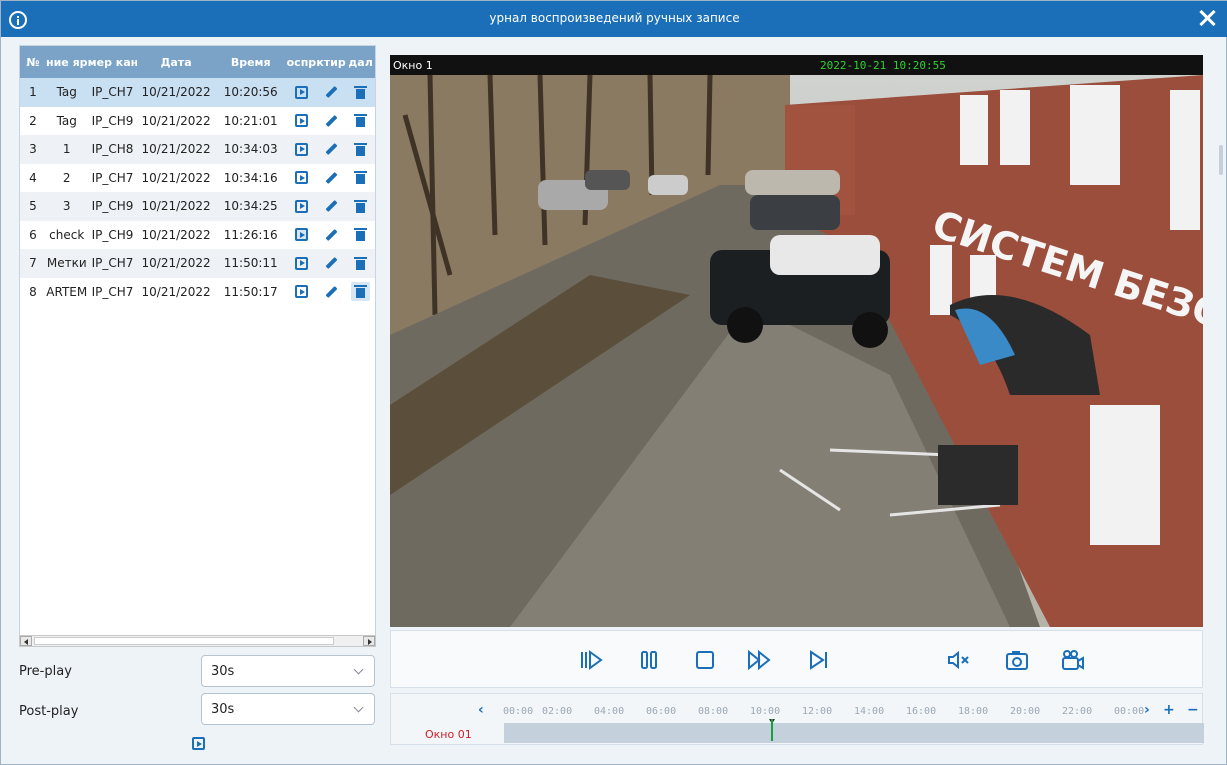  What do you see at coordinates (1193, 710) in the screenshot?
I see `zoom-out-button: −` at bounding box center [1193, 710].